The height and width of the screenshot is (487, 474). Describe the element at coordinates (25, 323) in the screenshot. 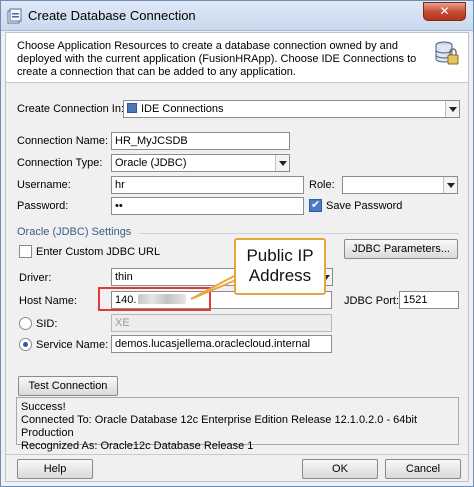

I see `sid-radio` at that location.